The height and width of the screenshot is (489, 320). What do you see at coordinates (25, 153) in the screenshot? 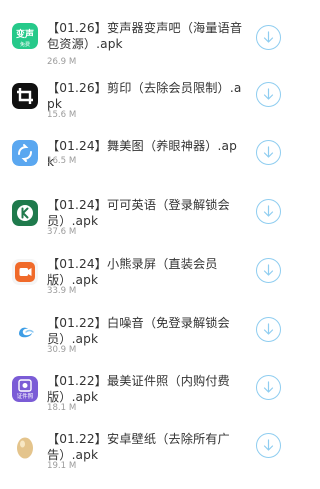
I see `photo-app-icon` at bounding box center [25, 153].